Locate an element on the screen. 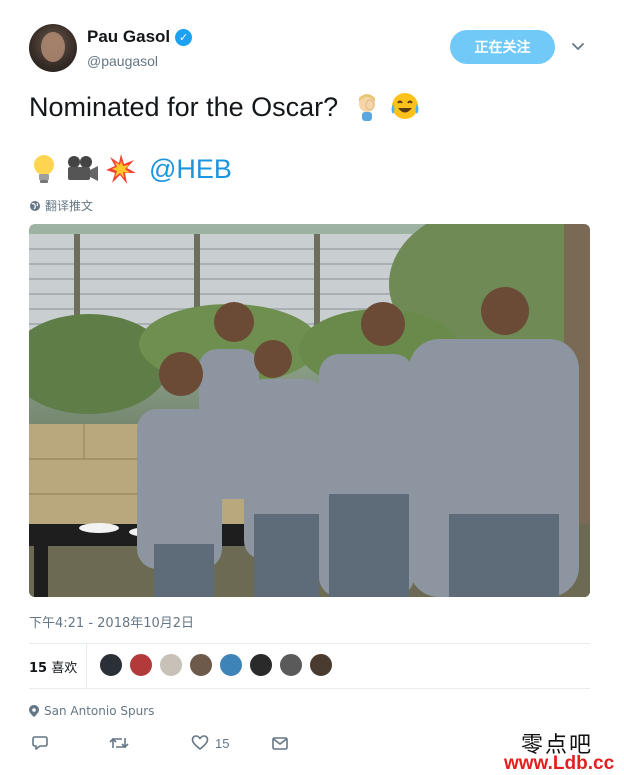  name-row: Pau Gasol ✓ is located at coordinates (140, 37).